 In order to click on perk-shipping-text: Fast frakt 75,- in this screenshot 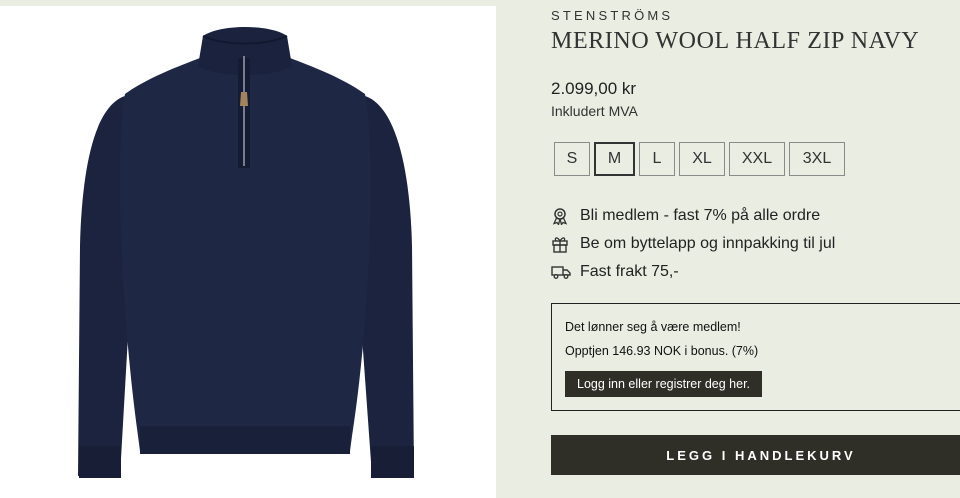, I will do `click(629, 271)`.